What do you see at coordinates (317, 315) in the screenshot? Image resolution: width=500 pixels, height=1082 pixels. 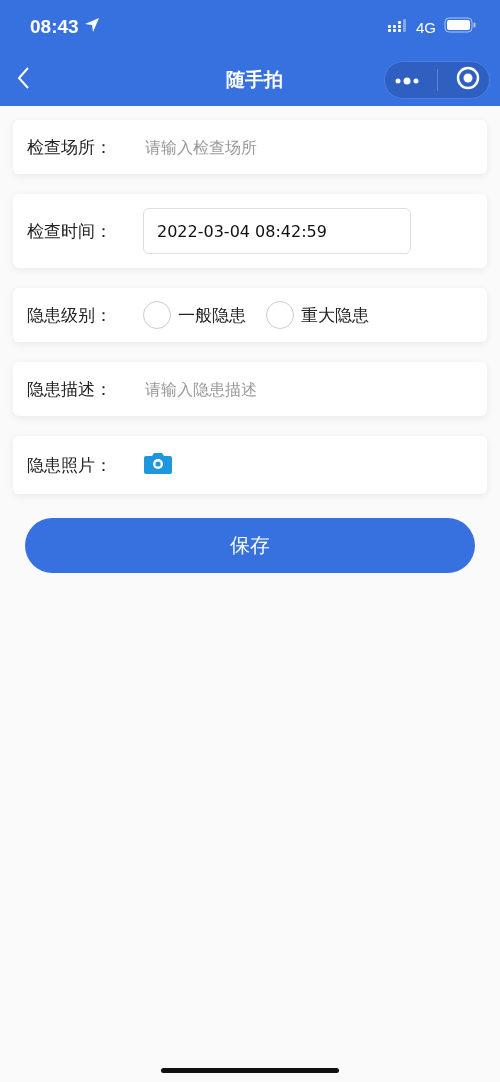 I see `radio-option: 重大隐患` at bounding box center [317, 315].